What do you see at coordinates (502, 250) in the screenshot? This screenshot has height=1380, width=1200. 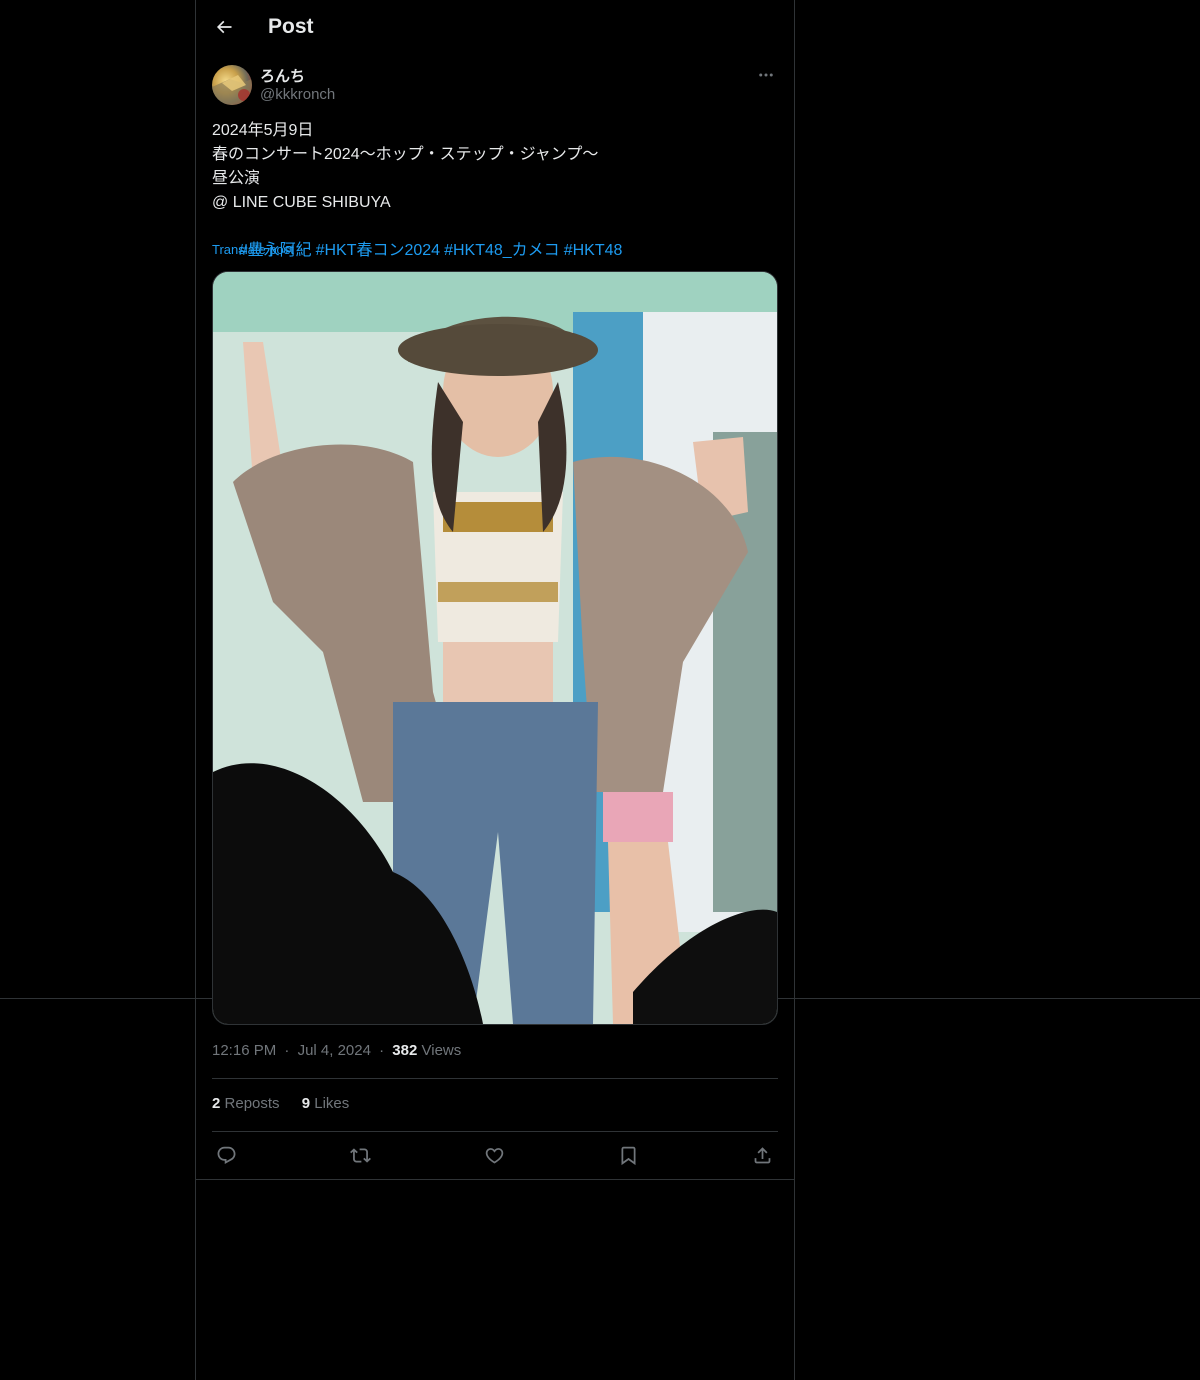 I see `hashtag-link: #HKT48_カメコ` at bounding box center [502, 250].